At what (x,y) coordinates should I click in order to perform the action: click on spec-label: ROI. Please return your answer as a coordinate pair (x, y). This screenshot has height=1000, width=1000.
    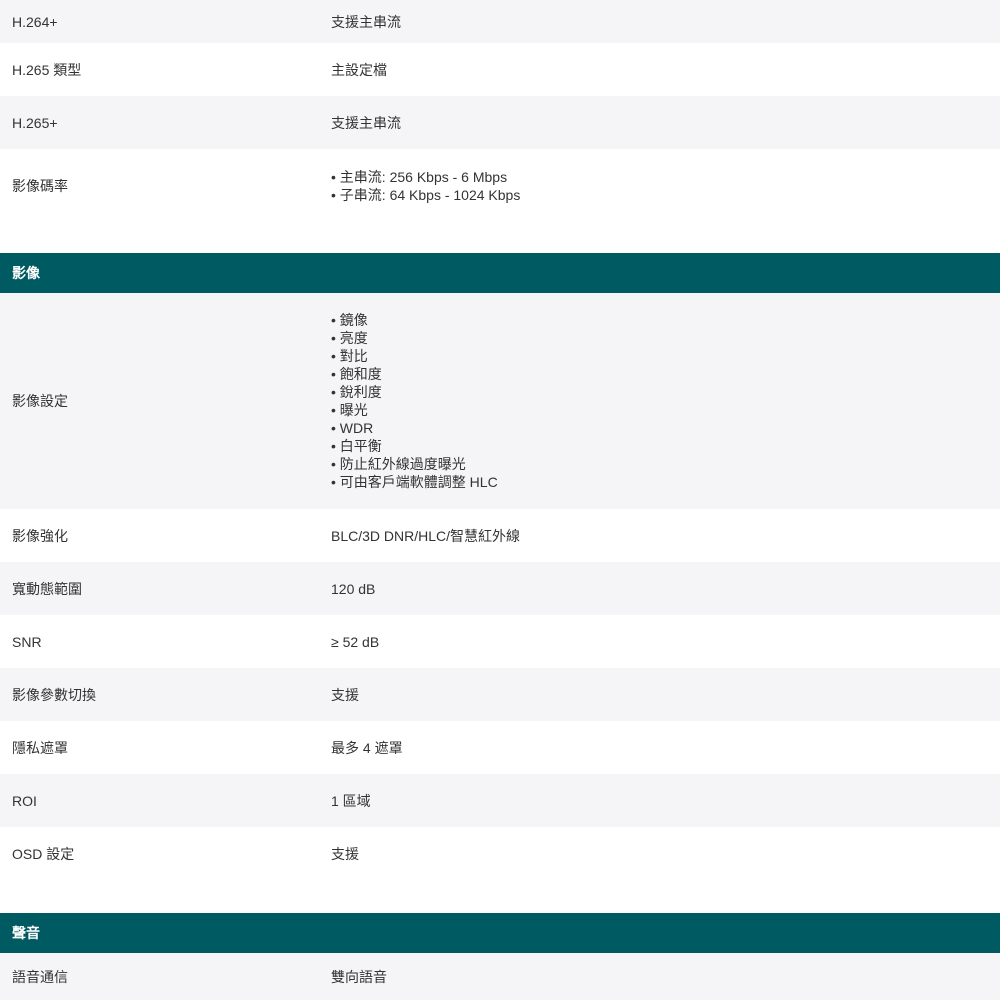
    Looking at the image, I should click on (24, 800).